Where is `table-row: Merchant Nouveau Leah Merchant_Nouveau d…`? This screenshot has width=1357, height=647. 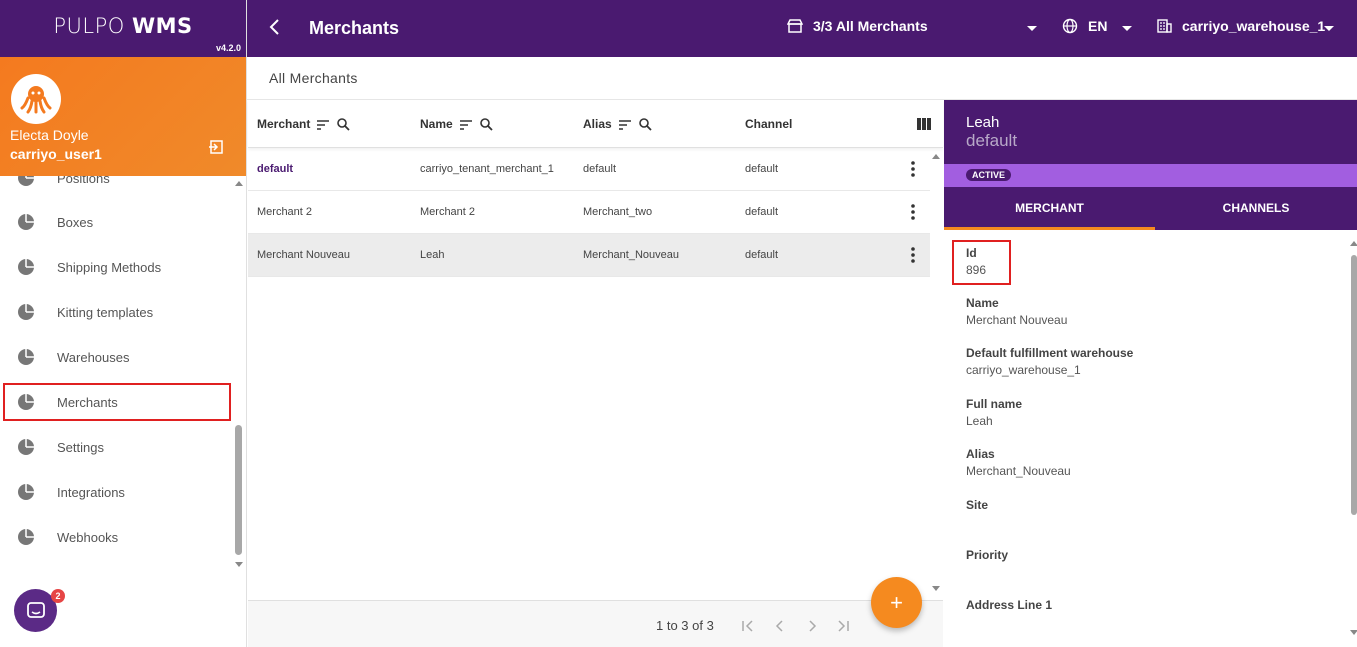 table-row: Merchant Nouveau Leah Merchant_Nouveau d… is located at coordinates (589, 255).